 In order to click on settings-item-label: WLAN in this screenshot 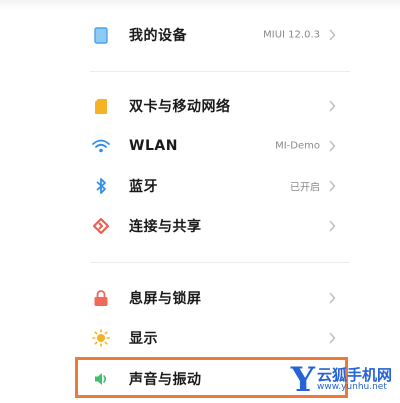, I will do `click(153, 146)`.